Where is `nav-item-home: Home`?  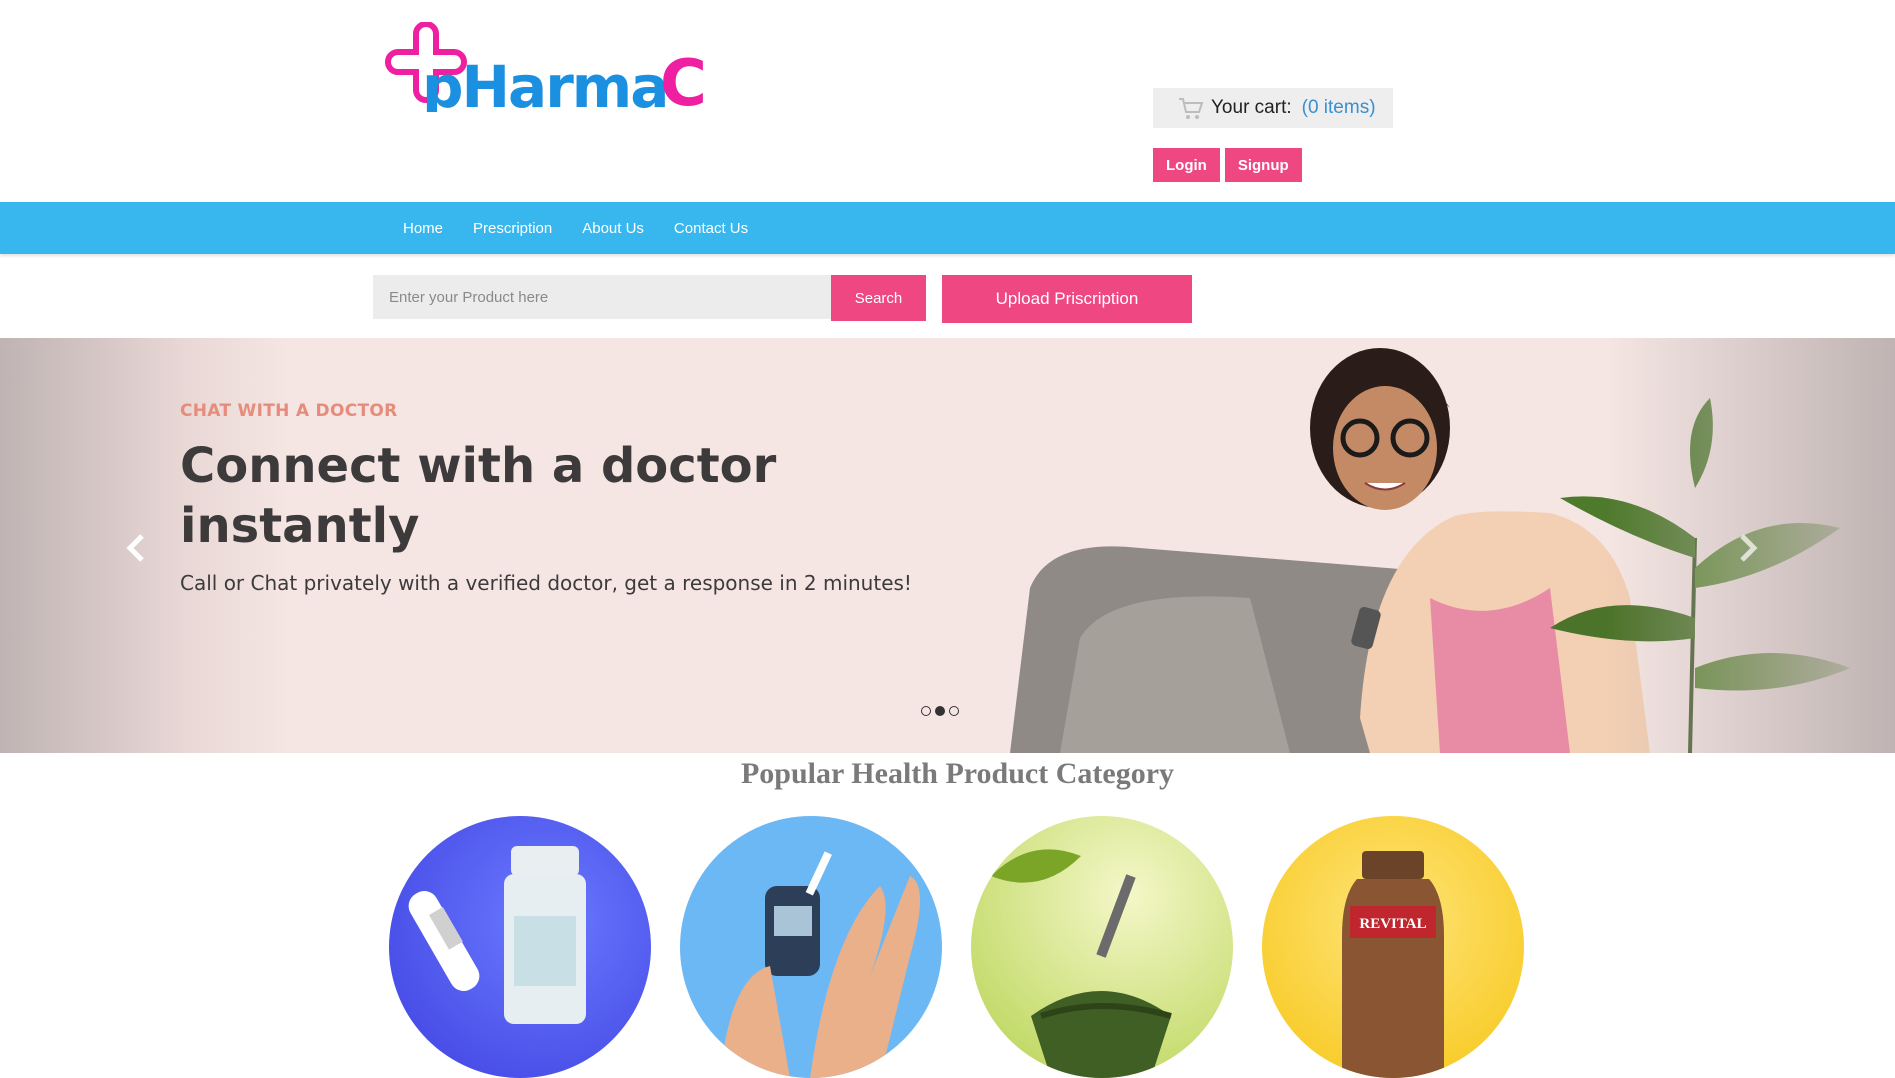 nav-item-home: Home is located at coordinates (423, 228).